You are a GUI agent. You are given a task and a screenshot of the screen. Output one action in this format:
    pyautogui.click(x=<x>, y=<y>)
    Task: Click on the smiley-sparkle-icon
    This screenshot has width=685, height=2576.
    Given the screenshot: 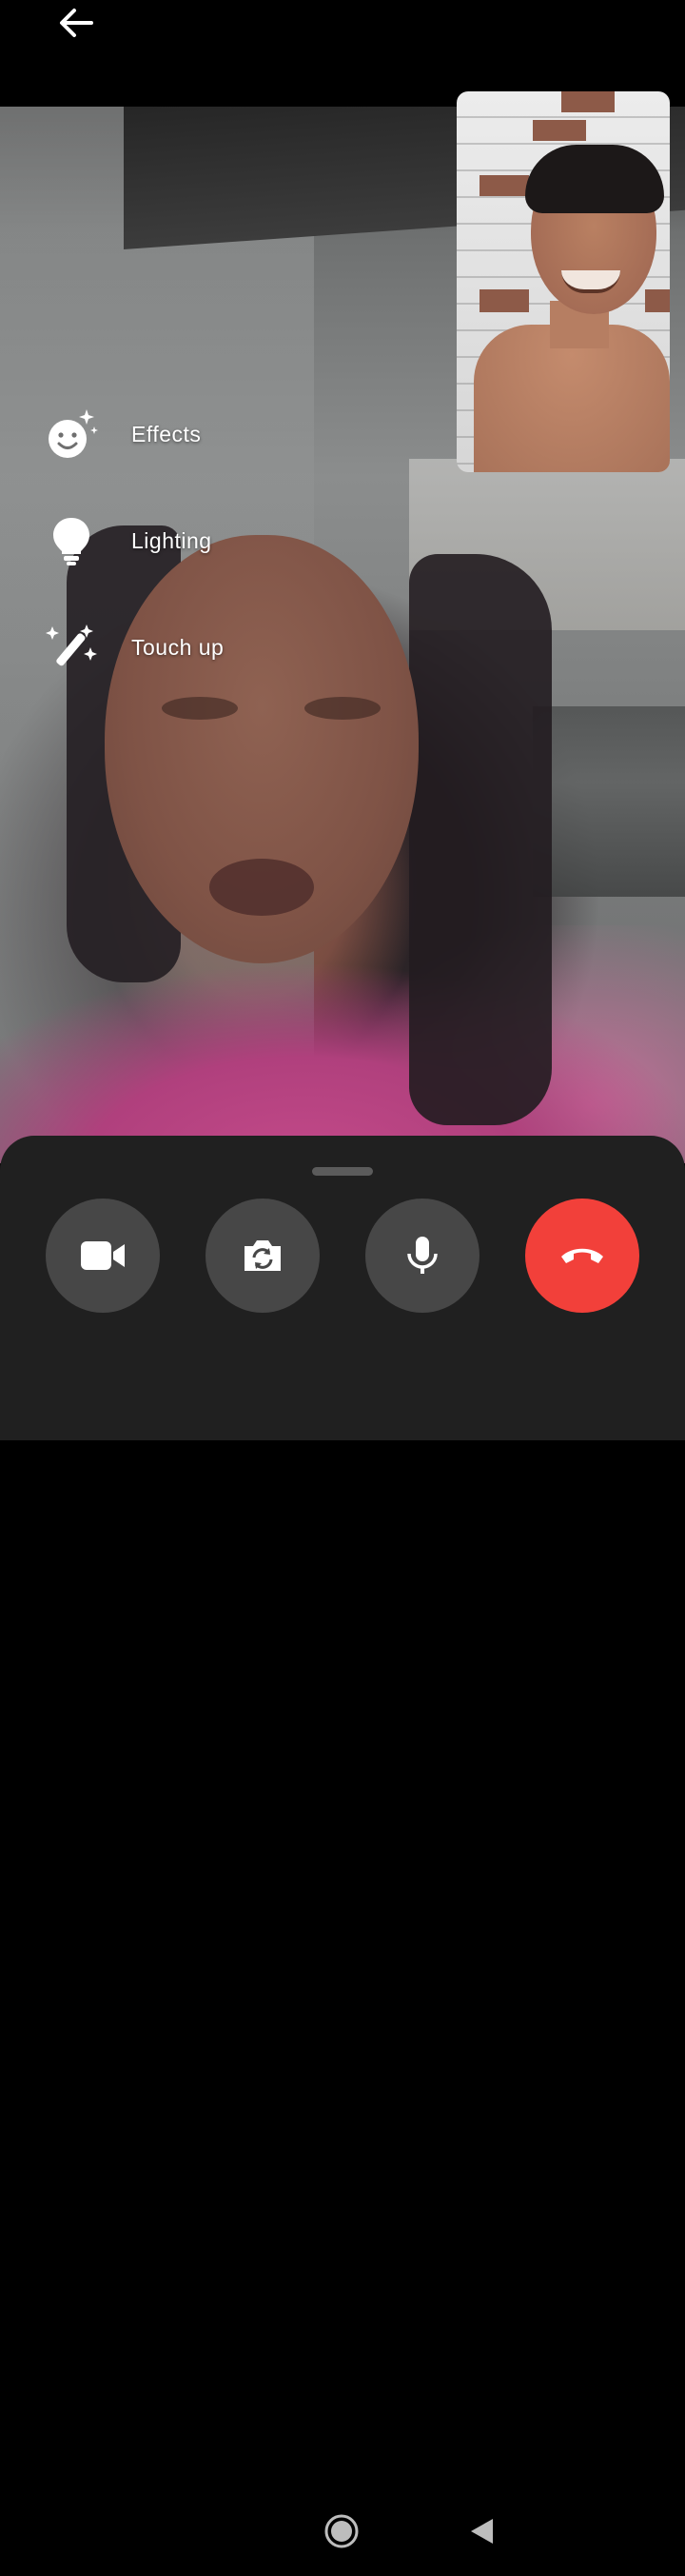 What is the action you would take?
    pyautogui.click(x=71, y=434)
    